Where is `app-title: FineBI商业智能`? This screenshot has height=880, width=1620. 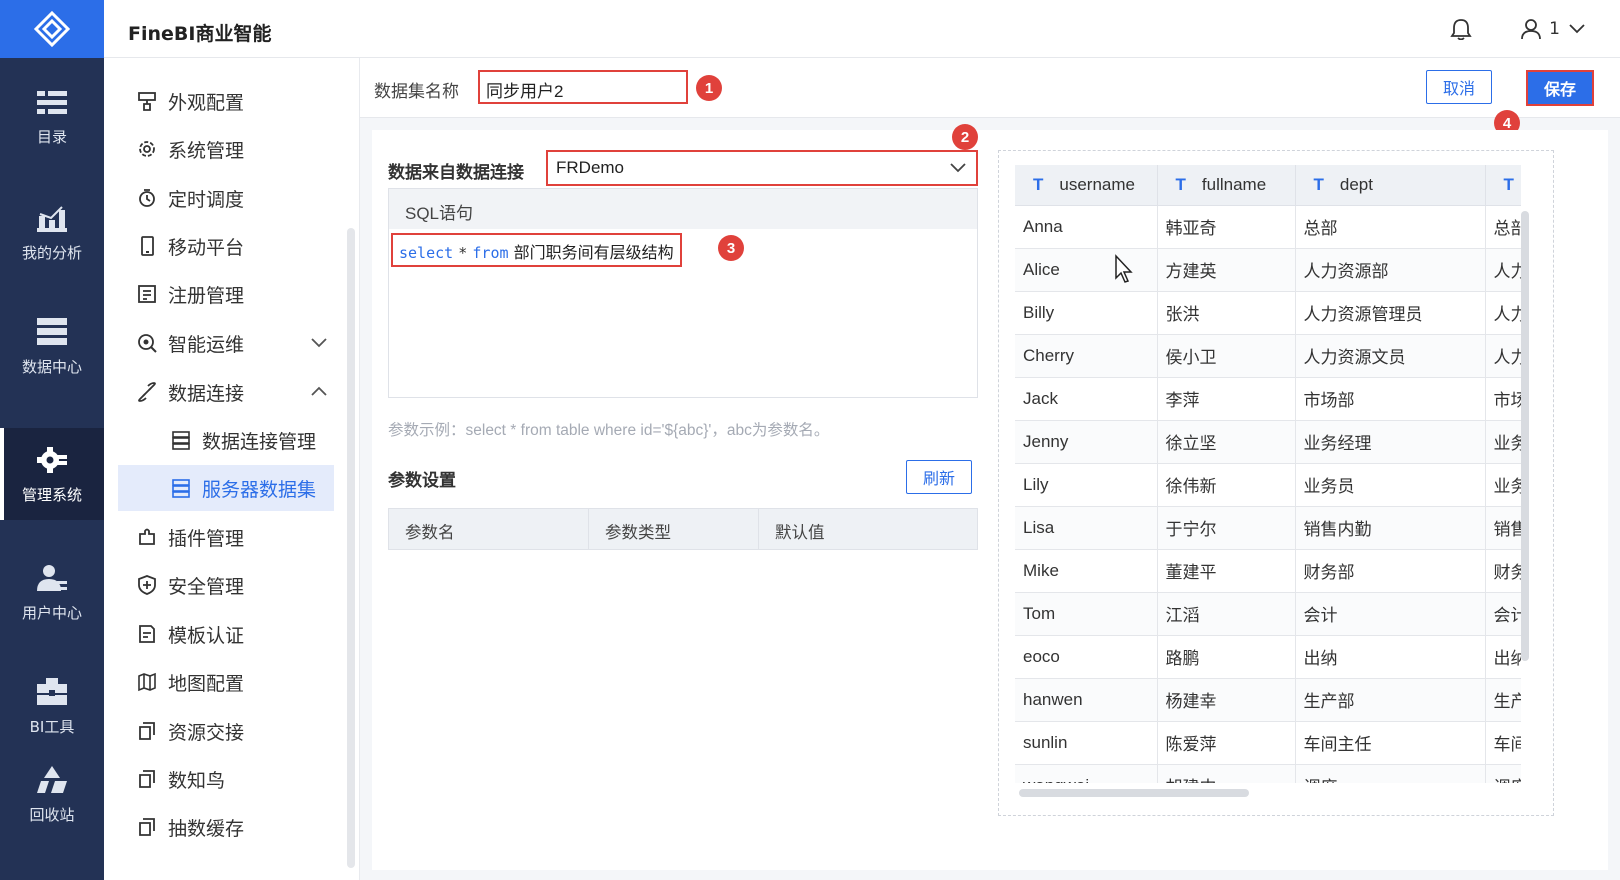 app-title: FineBI商业智能 is located at coordinates (200, 34).